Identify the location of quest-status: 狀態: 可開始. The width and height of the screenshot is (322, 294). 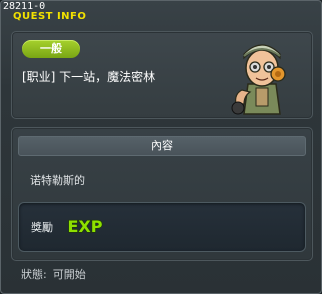
(53, 274).